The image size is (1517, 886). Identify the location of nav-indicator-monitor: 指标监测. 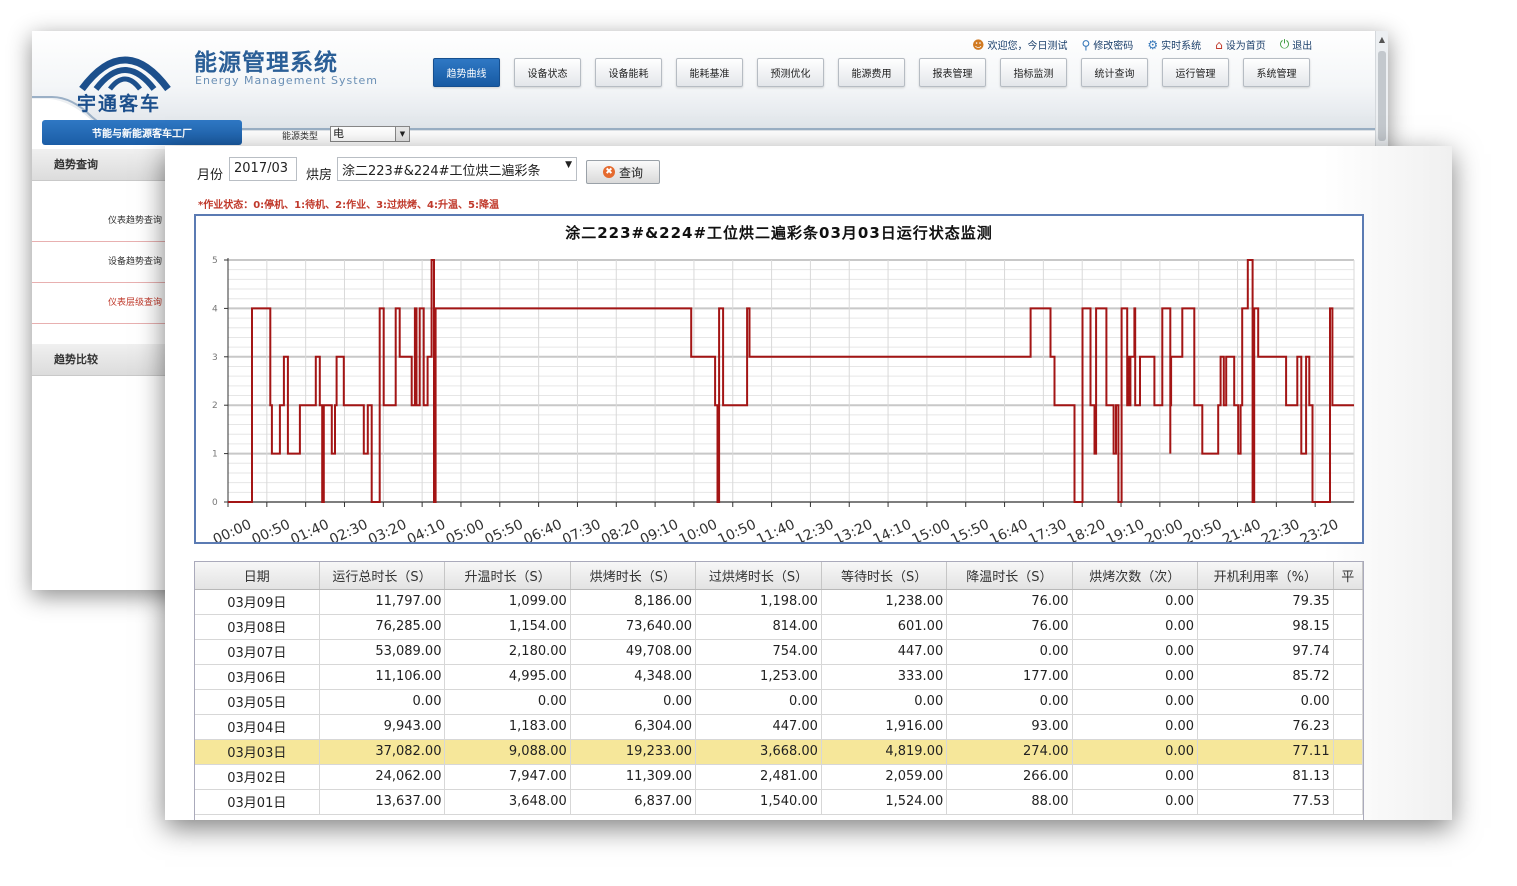
(1033, 72).